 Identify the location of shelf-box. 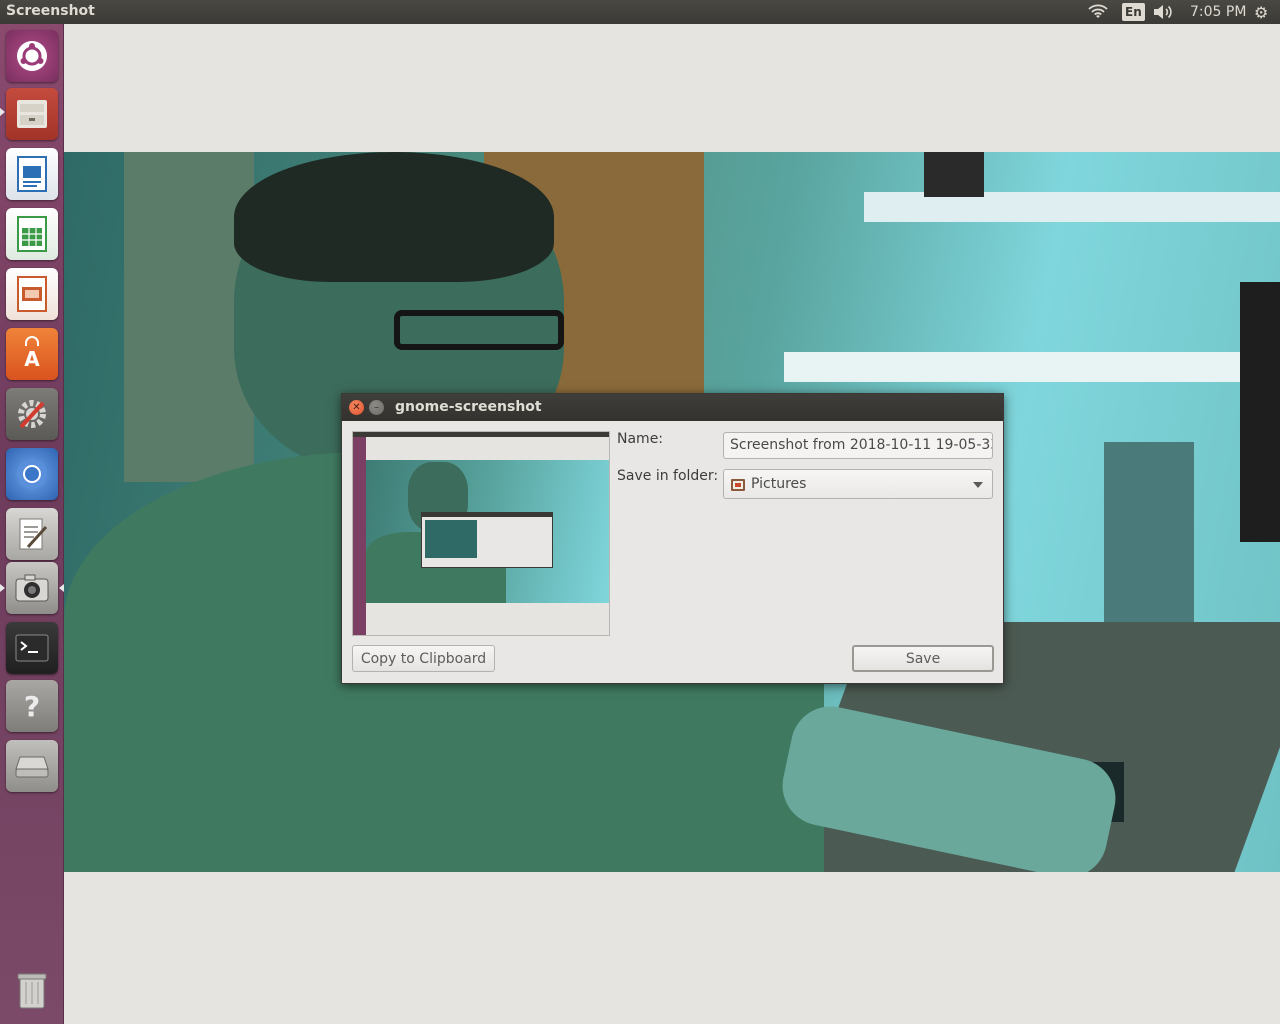
(954, 174).